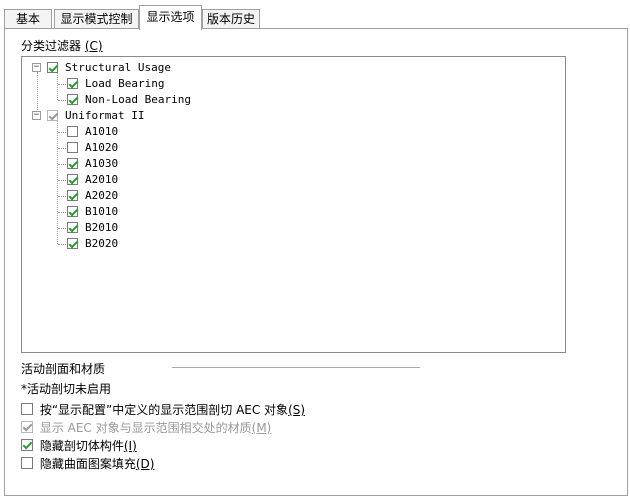 The height and width of the screenshot is (499, 630). What do you see at coordinates (130, 446) in the screenshot?
I see `option-accelerator: (I)` at bounding box center [130, 446].